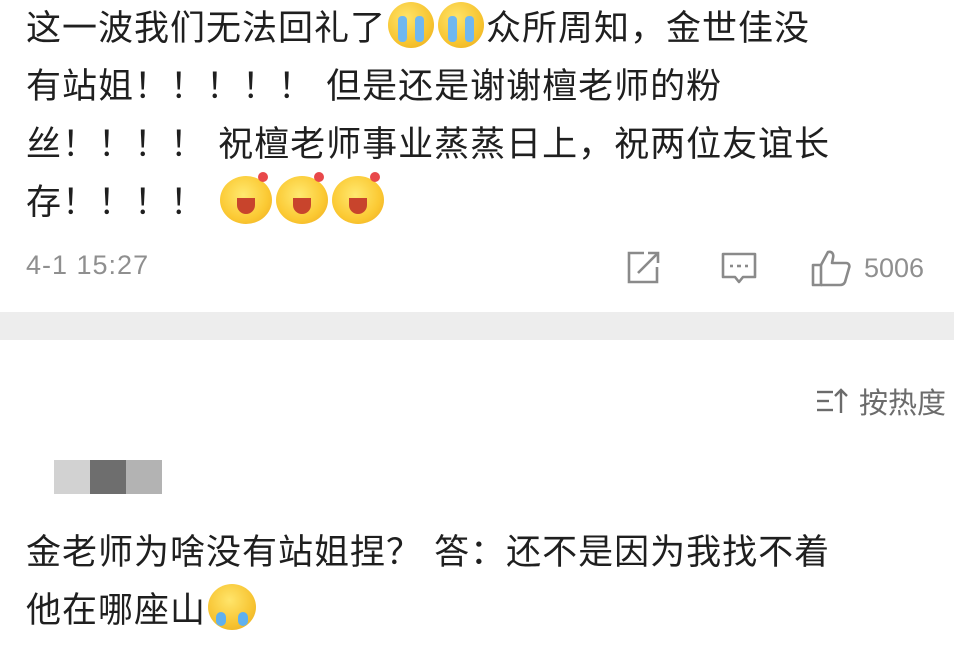 This screenshot has height=648, width=954. What do you see at coordinates (116, 611) in the screenshot?
I see `reply-line-2-text: 他在哪座山` at bounding box center [116, 611].